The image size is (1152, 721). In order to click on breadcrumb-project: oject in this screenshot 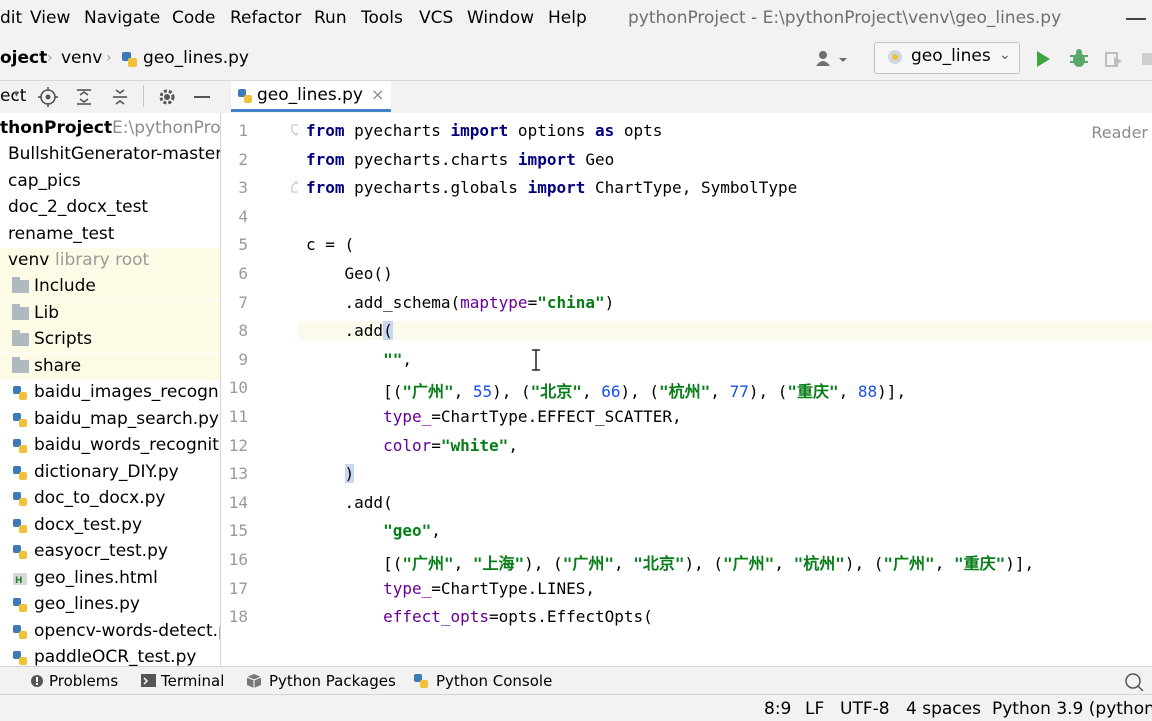, I will do `click(23, 58)`.